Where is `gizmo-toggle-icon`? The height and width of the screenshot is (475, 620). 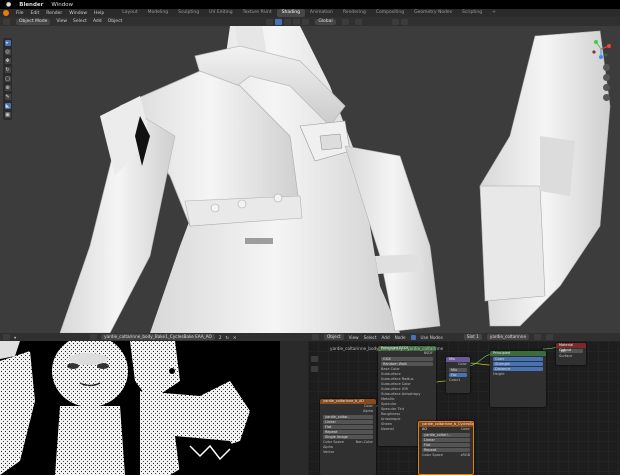
gizmo-toggle-icon is located at coordinates (404, 21).